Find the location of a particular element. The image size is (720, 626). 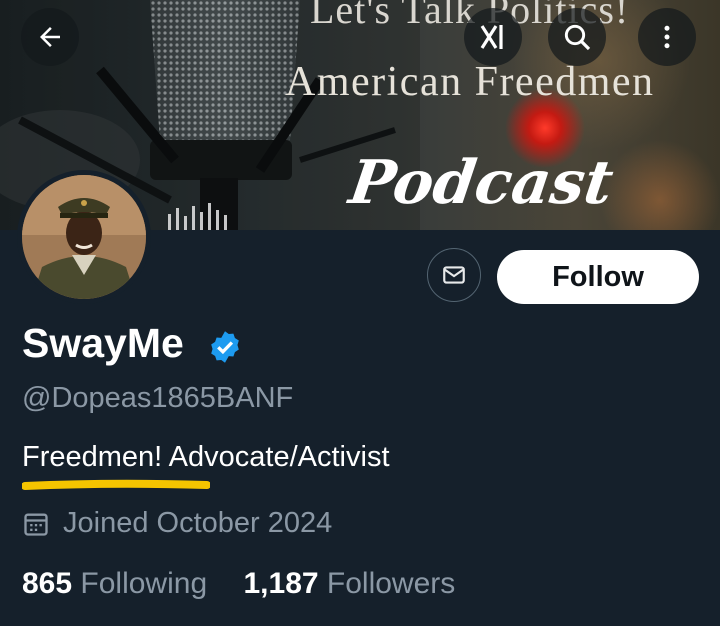

banner-podcast-text: Podcast is located at coordinates (481, 183).